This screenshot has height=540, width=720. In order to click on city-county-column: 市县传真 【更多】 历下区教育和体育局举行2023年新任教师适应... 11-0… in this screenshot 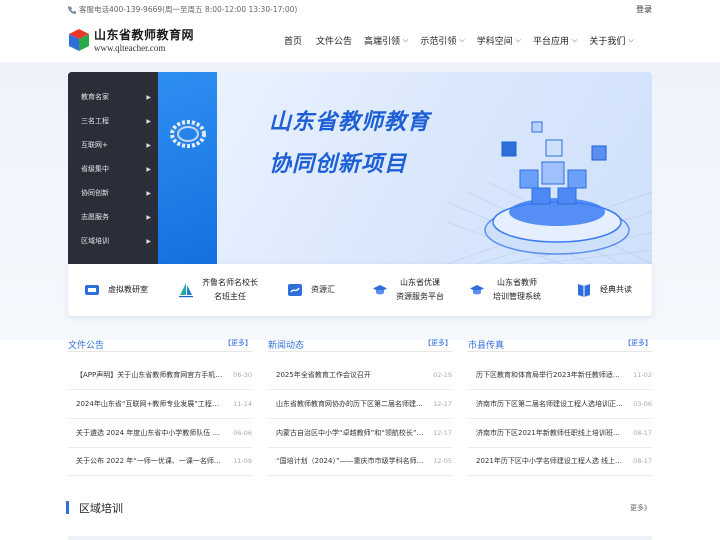, I will do `click(560, 405)`.